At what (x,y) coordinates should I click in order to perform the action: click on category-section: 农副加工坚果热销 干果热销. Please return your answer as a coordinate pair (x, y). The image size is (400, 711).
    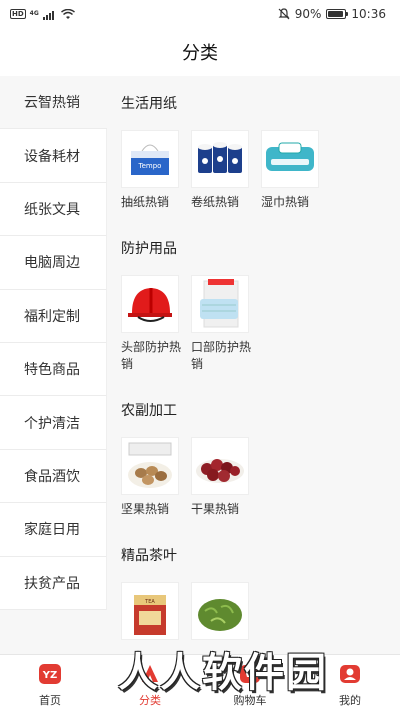
    Looking at the image, I should click on (253, 450).